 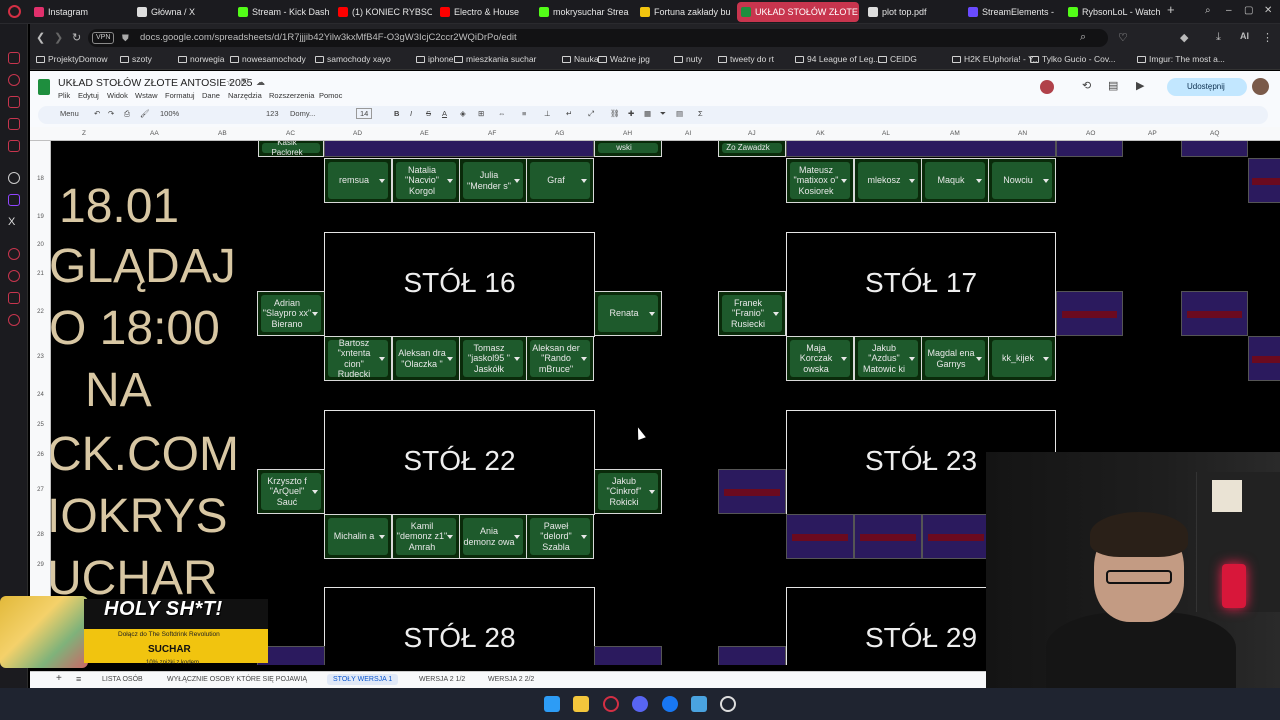 I want to click on browser-tab: Instagram, so click(x=80, y=12).